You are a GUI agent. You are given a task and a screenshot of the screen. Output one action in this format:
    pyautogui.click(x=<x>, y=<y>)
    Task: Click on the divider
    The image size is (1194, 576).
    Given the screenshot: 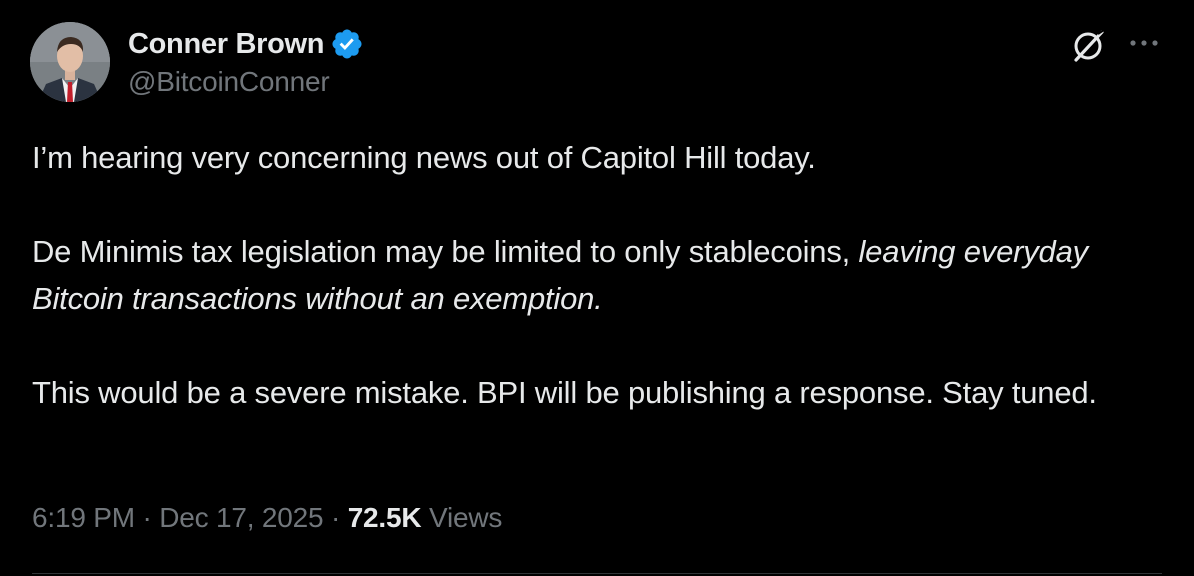 What is the action you would take?
    pyautogui.click(x=597, y=573)
    